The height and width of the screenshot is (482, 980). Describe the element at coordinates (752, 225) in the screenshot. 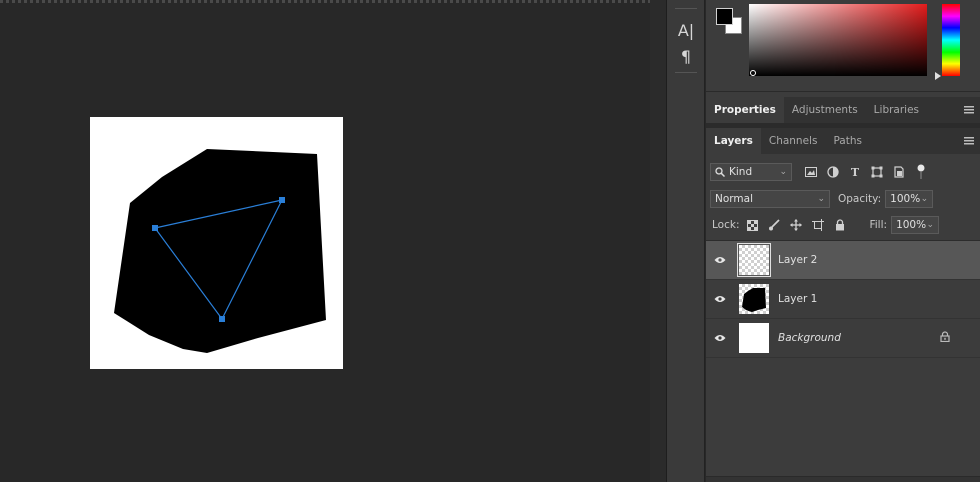

I see `lock-transparency-icon` at that location.